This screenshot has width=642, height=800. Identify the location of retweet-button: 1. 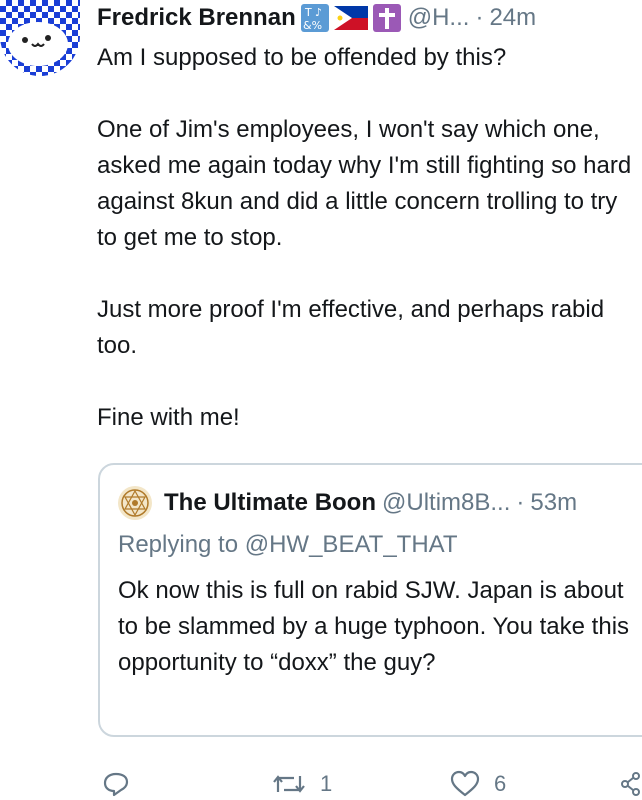
(302, 784).